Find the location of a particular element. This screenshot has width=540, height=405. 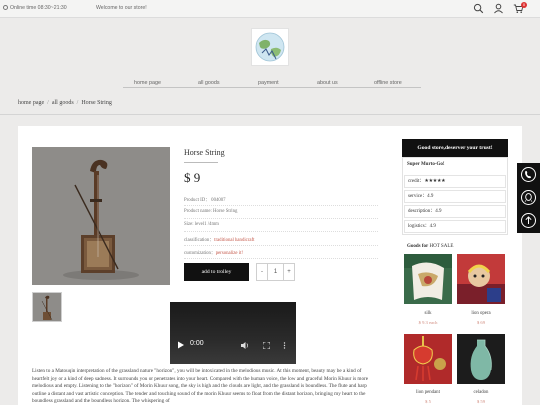

floating-toolbar is located at coordinates (528, 198).